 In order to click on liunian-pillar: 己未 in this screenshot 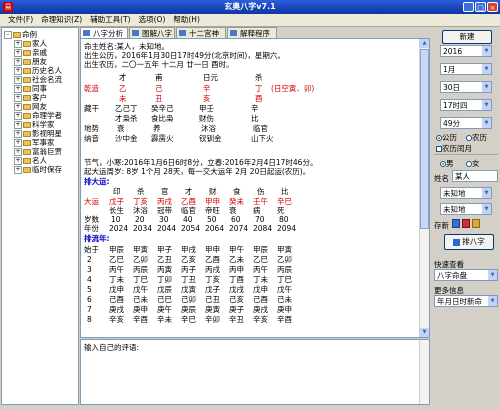, I will do `click(140, 299)`.